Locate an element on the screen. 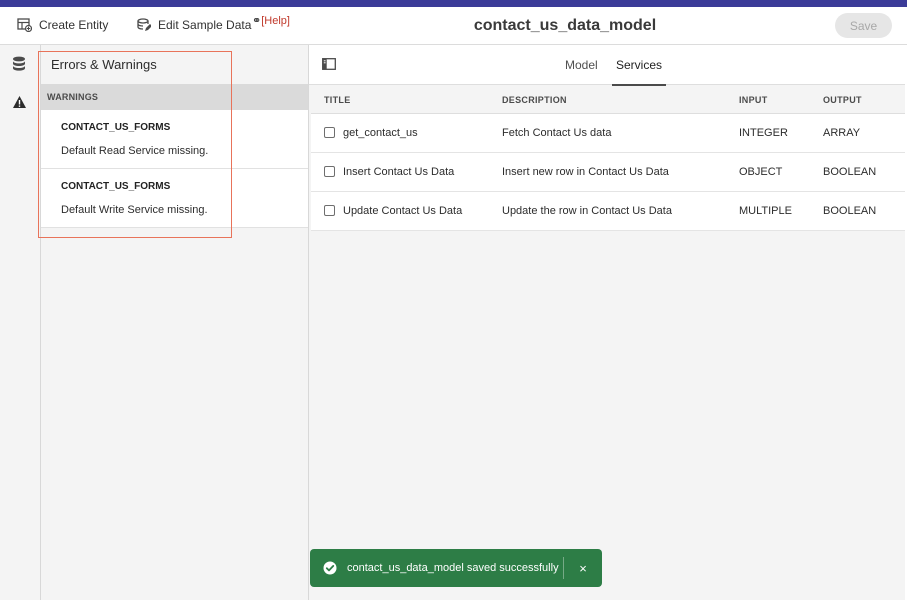 This screenshot has width=907, height=600. create-entity-button: Create Entity is located at coordinates (62, 25).